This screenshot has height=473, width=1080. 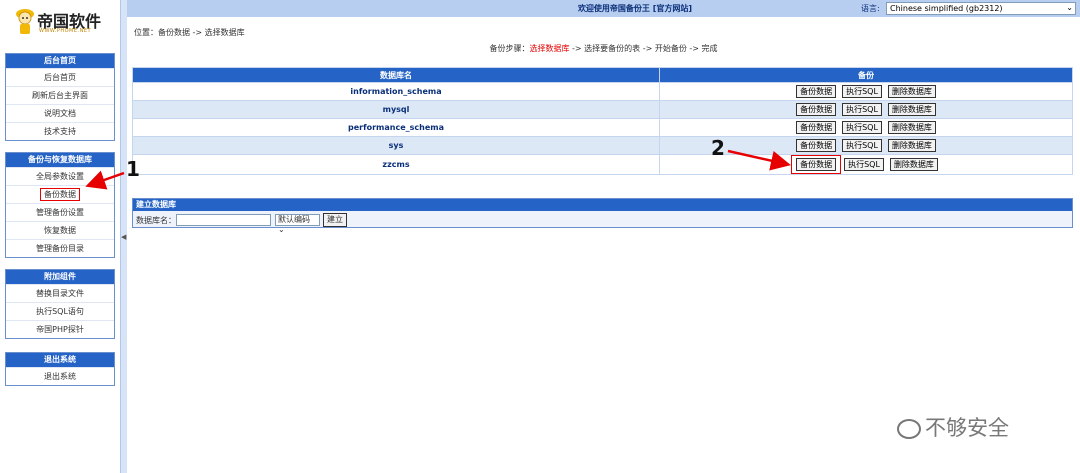 What do you see at coordinates (602, 216) in the screenshot?
I see `create-database-panel: 建立数据库 数据库名： 默认编码 ⌄ 建立` at bounding box center [602, 216].